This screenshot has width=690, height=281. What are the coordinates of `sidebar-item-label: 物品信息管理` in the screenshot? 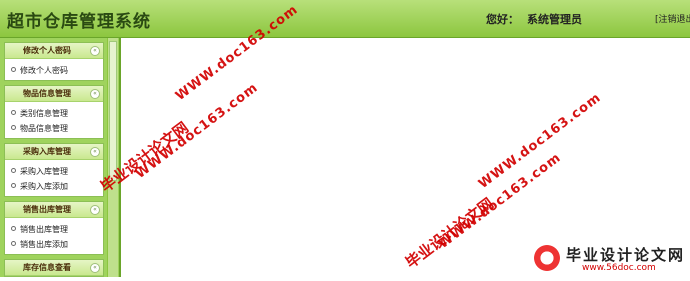 It's located at (44, 128).